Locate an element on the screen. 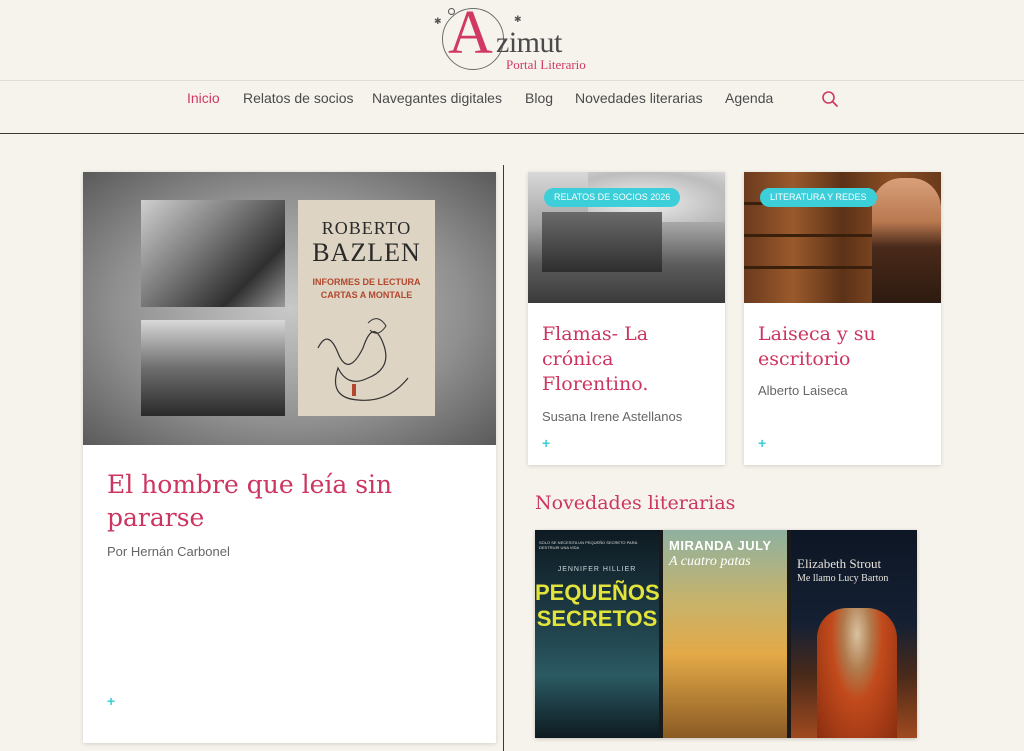 The image size is (1024, 751). logo-letter: A is located at coordinates (470, 33).